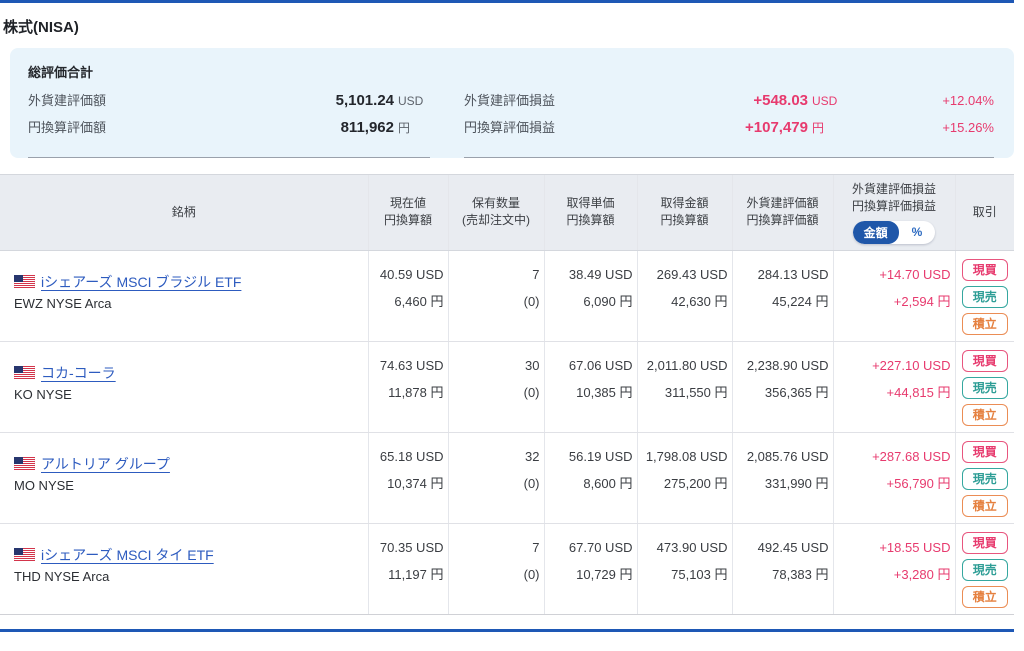  What do you see at coordinates (915, 274) in the screenshot?
I see `usd-pl-value: +14.70 USD` at bounding box center [915, 274].